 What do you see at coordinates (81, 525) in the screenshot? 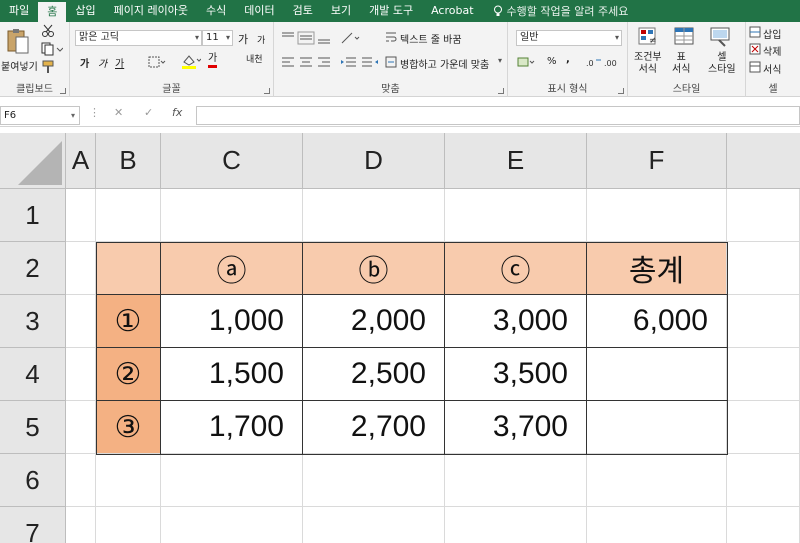
I see `cell-a7` at bounding box center [81, 525].